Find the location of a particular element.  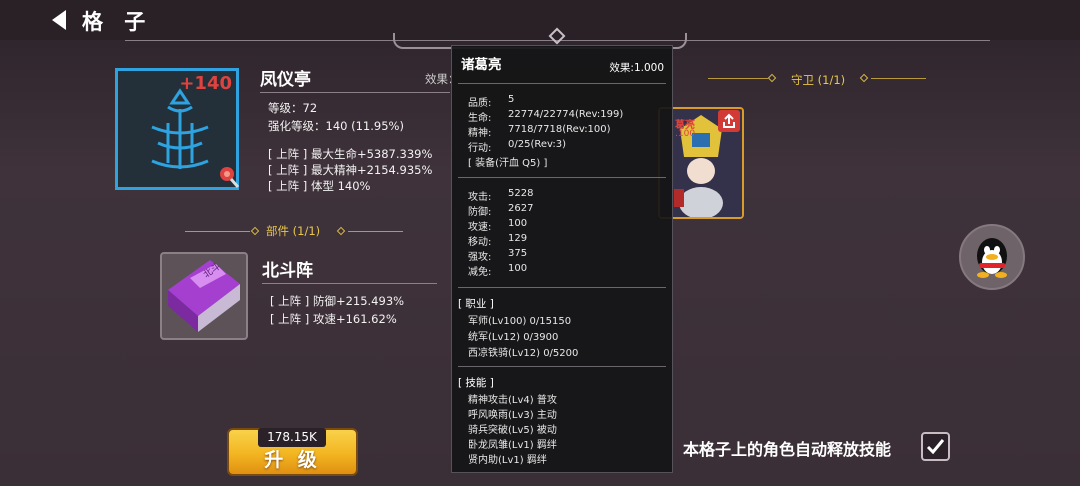

penguin-icon is located at coordinates (992, 258).